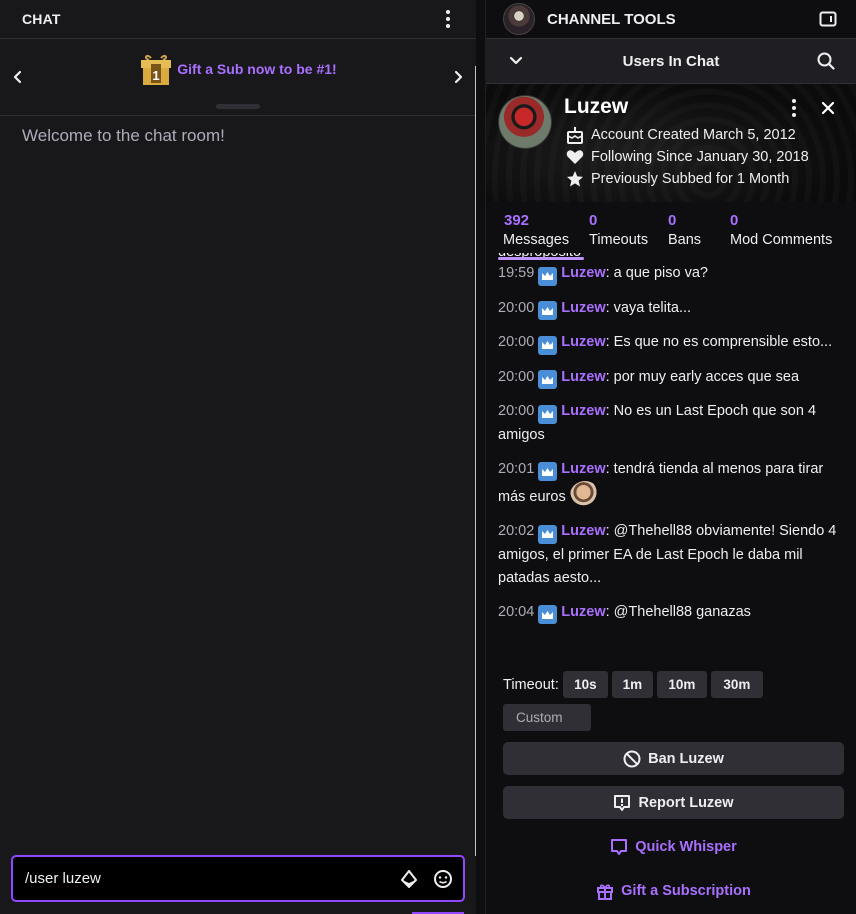  Describe the element at coordinates (632, 684) in the screenshot. I see `timeout-1m-button: 1m` at that location.